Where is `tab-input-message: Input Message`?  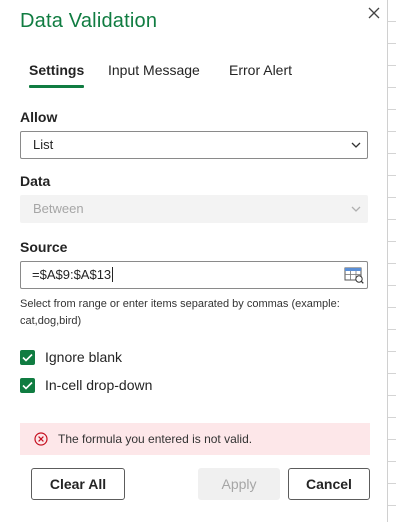
tab-input-message: Input Message is located at coordinates (154, 75).